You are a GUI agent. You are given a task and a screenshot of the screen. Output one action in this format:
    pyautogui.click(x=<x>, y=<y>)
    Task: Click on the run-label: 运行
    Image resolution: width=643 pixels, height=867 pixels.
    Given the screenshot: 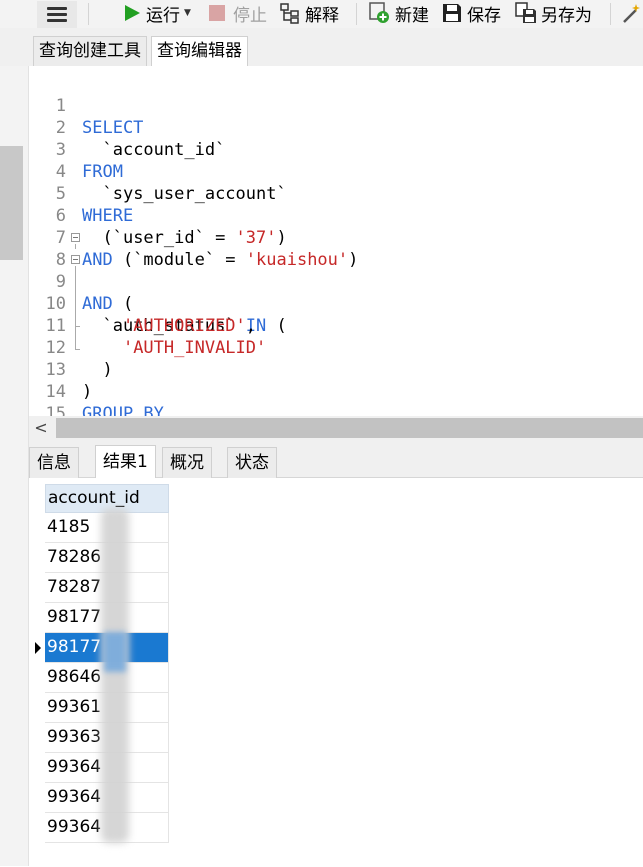 What is the action you would take?
    pyautogui.click(x=163, y=15)
    